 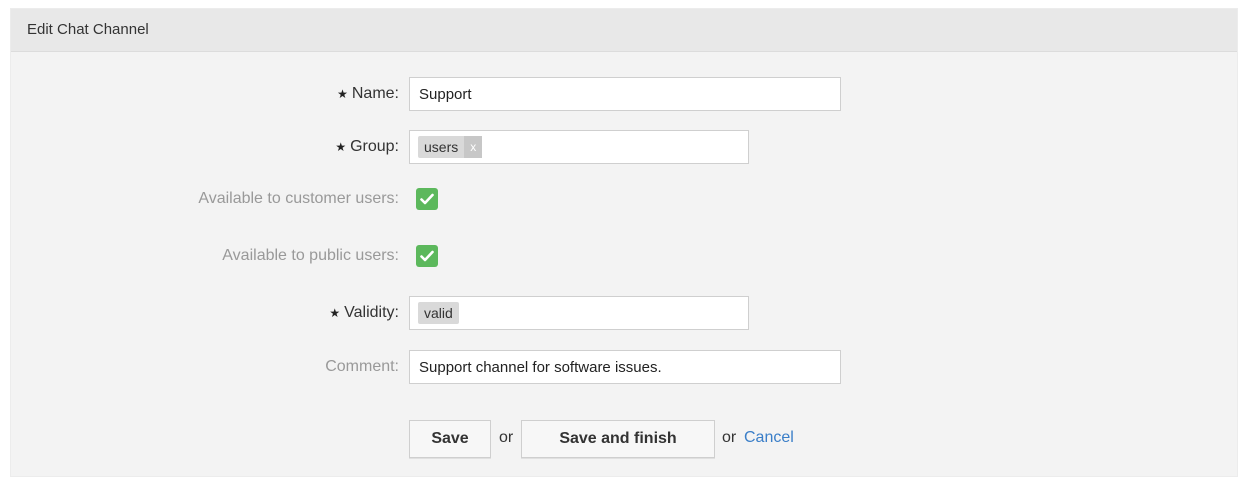 What do you see at coordinates (450, 439) in the screenshot?
I see `save-button: Save` at bounding box center [450, 439].